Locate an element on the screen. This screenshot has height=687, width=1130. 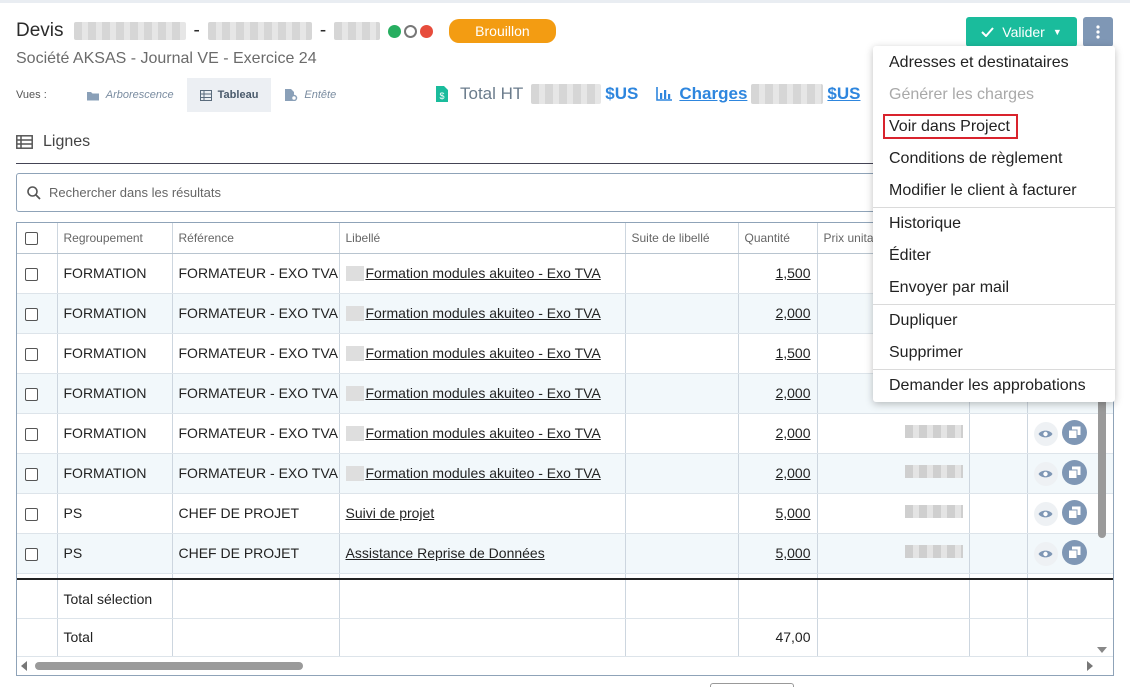
column-header: Quantité is located at coordinates (778, 238).